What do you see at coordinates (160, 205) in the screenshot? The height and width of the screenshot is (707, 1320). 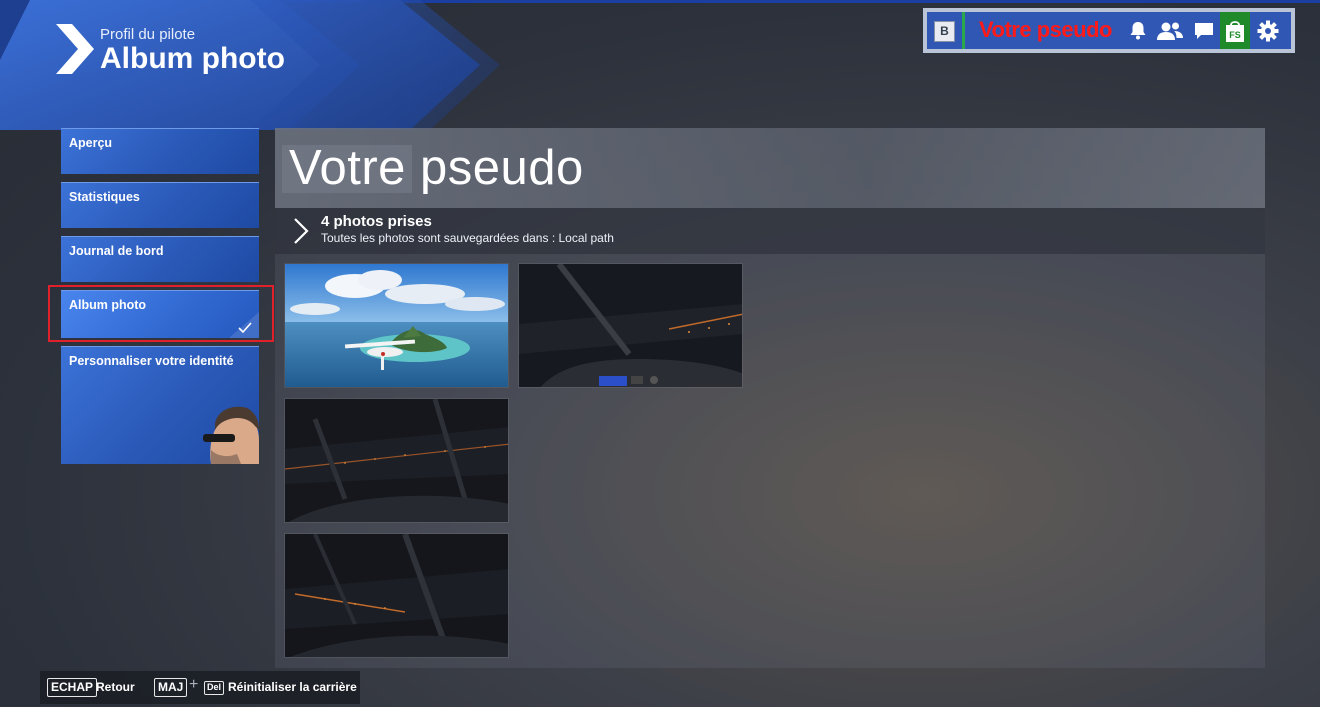 I see `sidebar-item-statistiques: Statistiques` at bounding box center [160, 205].